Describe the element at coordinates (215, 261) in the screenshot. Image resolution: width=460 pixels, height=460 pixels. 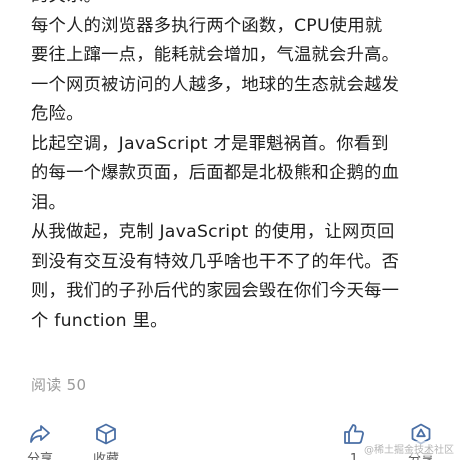
I see `article-line: 到没有交互没有特效几乎啥也干不了的年代。否` at that location.